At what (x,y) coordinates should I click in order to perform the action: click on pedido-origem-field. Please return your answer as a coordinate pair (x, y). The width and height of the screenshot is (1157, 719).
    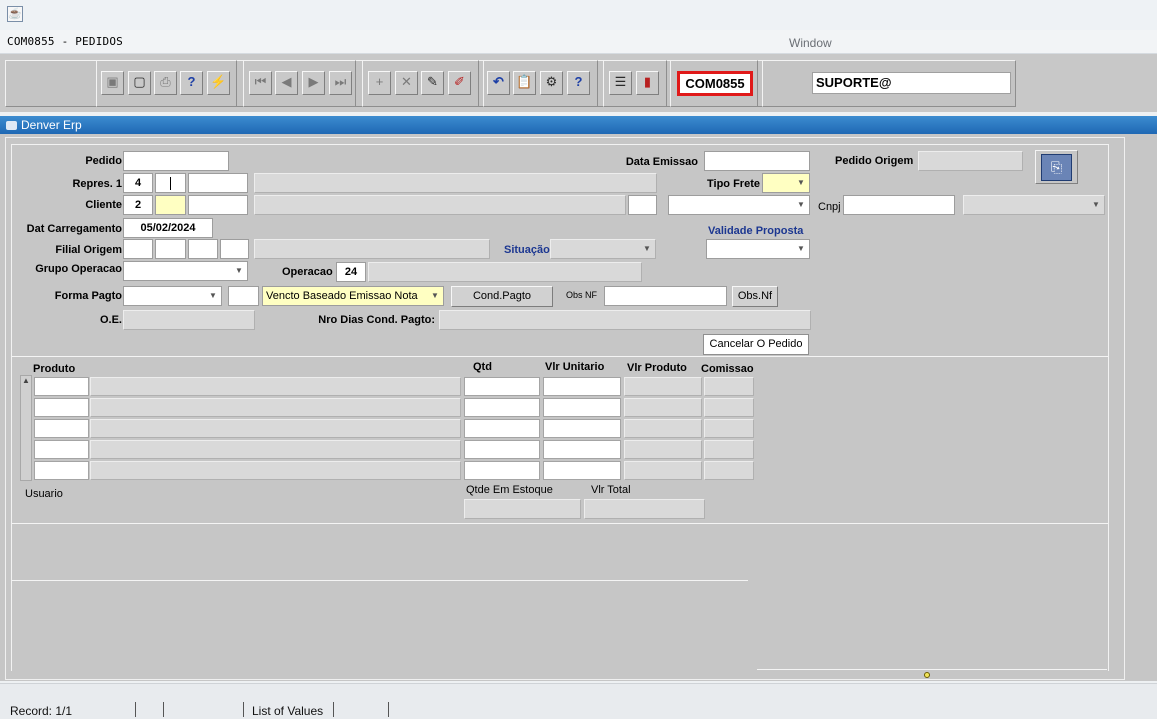
    Looking at the image, I should click on (970, 161).